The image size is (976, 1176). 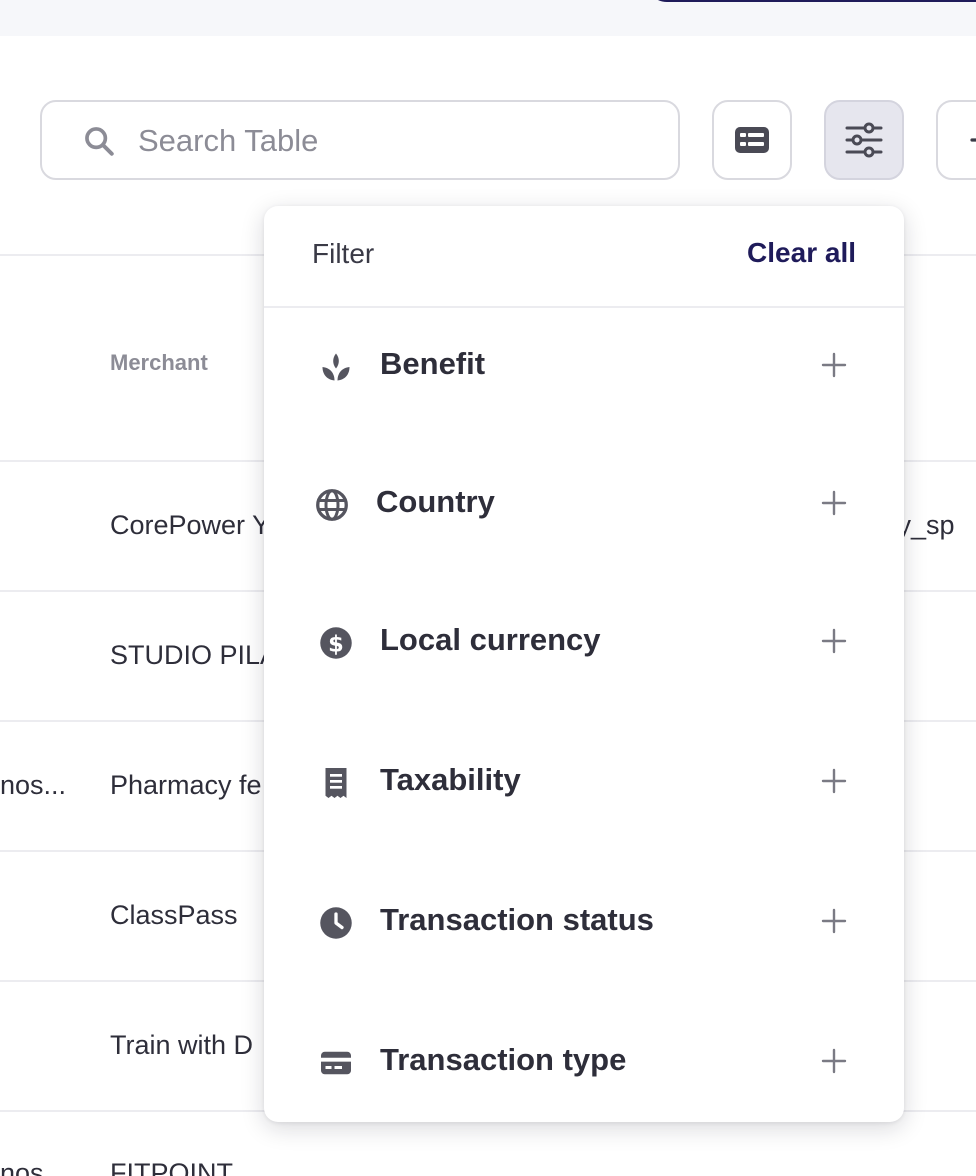 What do you see at coordinates (584, 783) in the screenshot?
I see `filter-item-taxability: Taxability` at bounding box center [584, 783].